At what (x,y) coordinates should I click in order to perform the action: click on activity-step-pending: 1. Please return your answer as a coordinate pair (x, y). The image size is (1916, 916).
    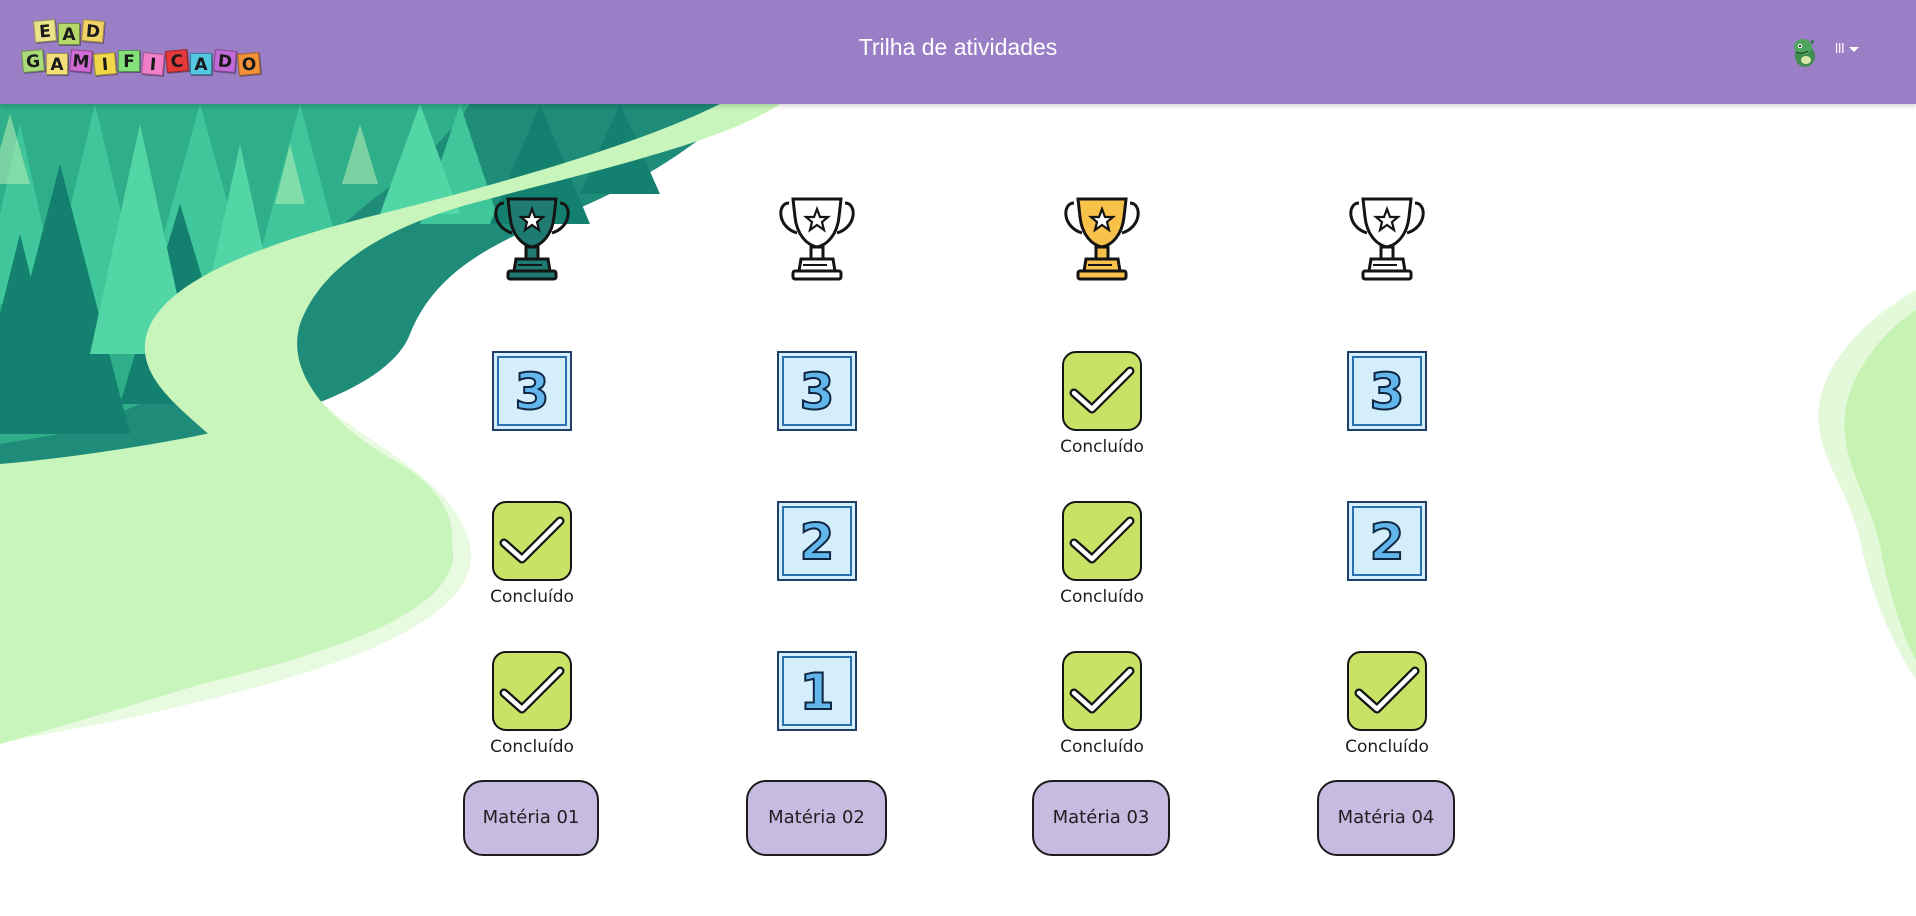
    Looking at the image, I should click on (817, 691).